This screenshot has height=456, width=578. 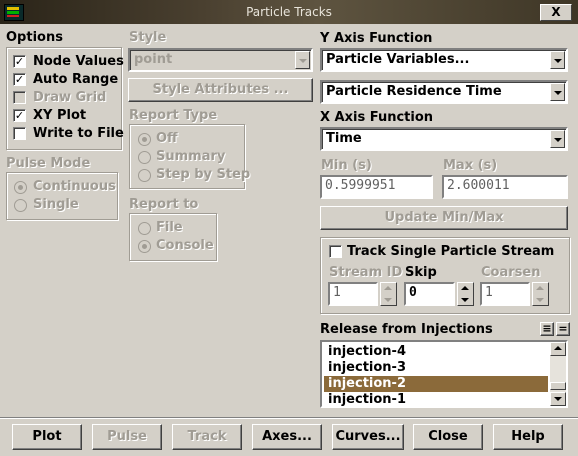 What do you see at coordinates (558, 349) in the screenshot?
I see `scroll-up-icon` at bounding box center [558, 349].